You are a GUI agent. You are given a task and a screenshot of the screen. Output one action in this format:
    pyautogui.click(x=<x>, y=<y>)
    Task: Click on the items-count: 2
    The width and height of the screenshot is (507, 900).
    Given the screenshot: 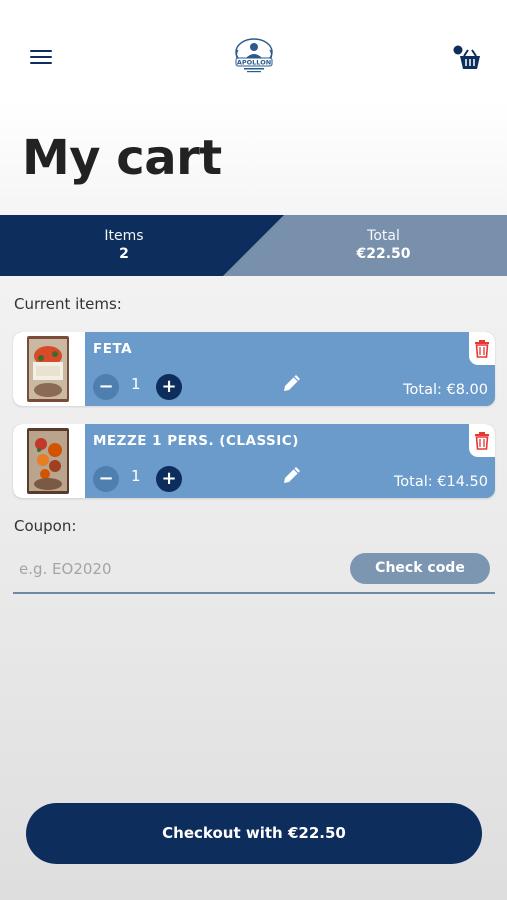 What is the action you would take?
    pyautogui.click(x=124, y=254)
    